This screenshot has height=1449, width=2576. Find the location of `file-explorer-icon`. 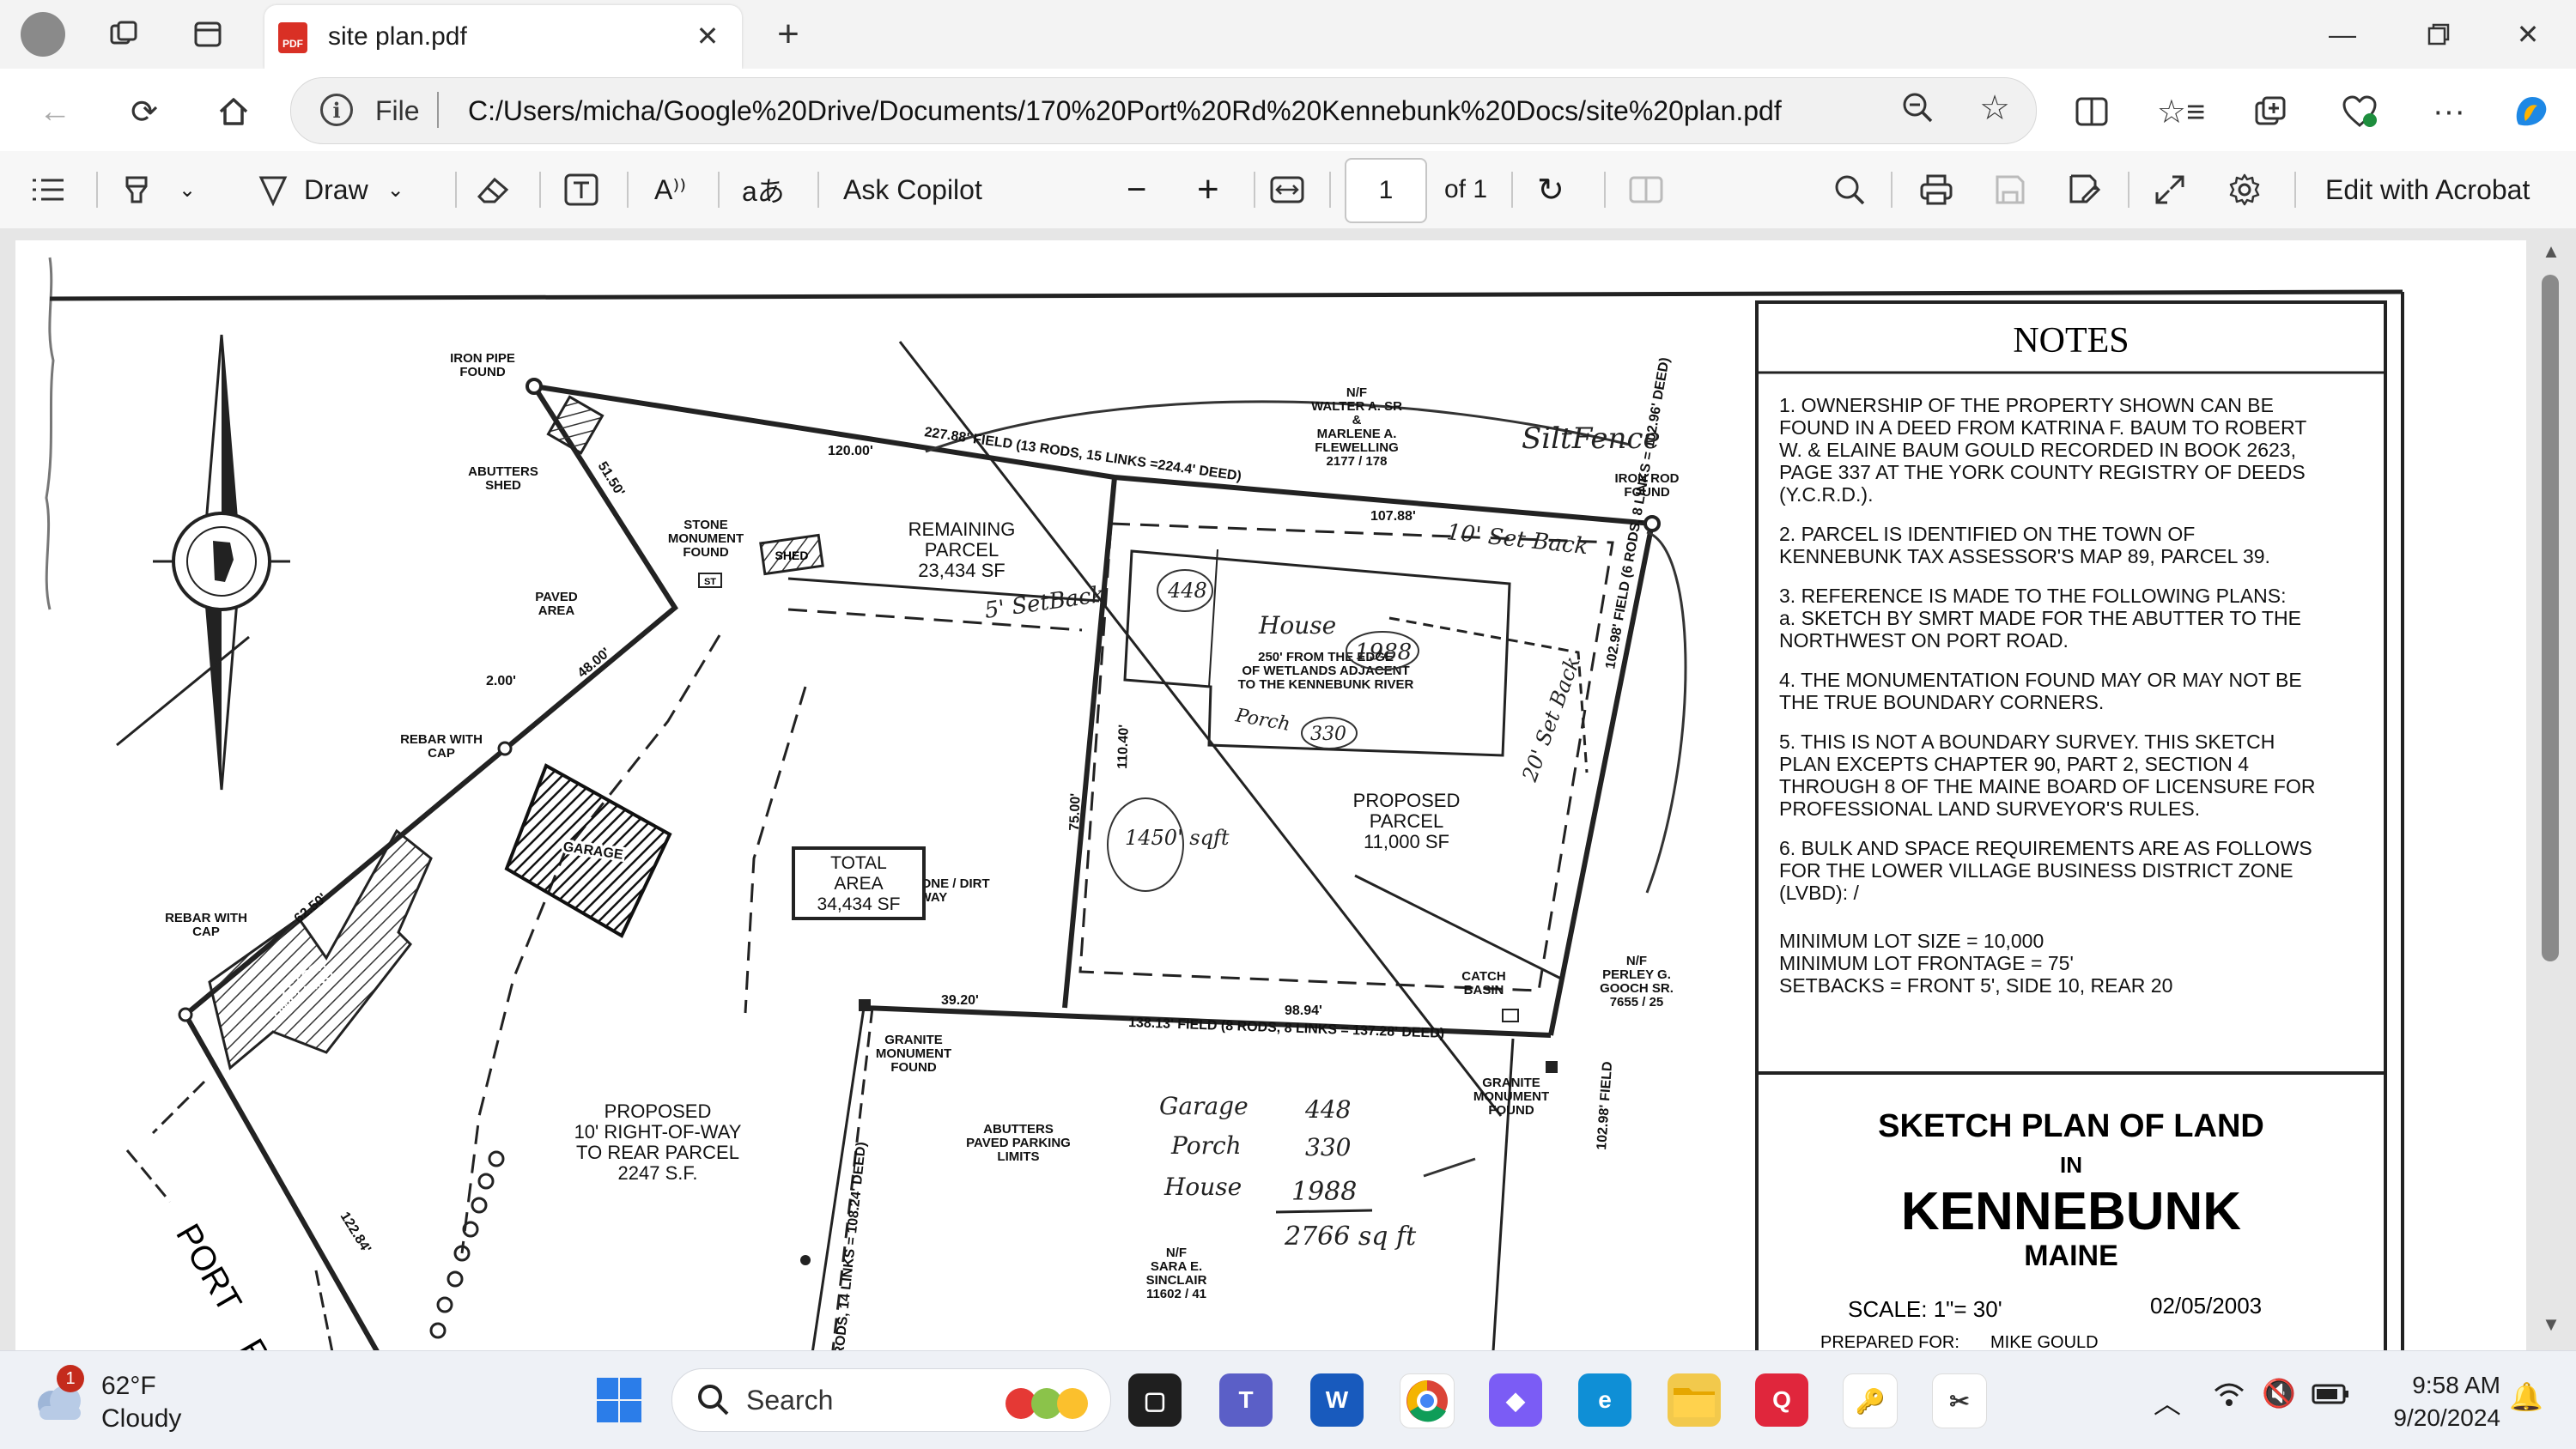

file-explorer-icon is located at coordinates (1694, 1400).